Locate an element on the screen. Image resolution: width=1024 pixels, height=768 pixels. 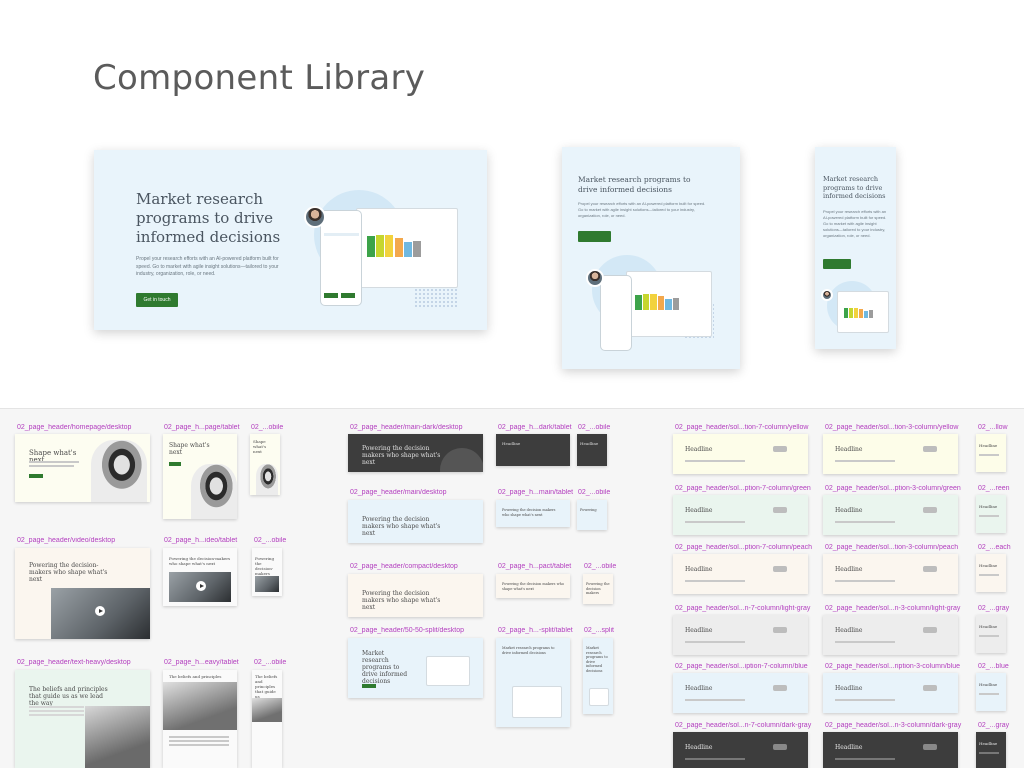
component-label: 02_...blue is located at coordinates (998, 666).